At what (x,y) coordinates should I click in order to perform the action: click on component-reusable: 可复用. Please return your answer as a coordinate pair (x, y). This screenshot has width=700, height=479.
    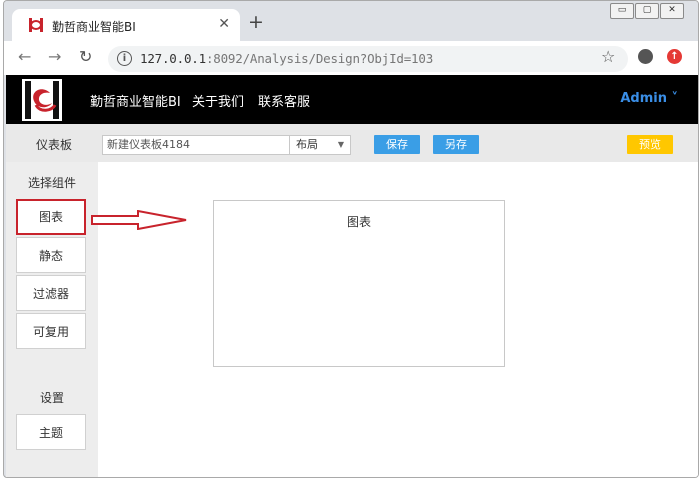
    Looking at the image, I should click on (51, 331).